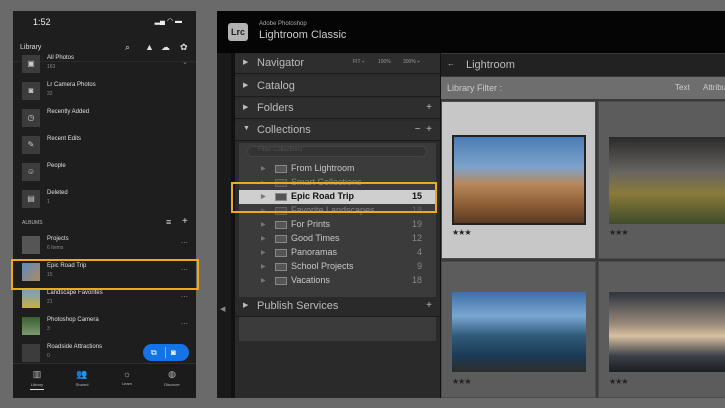 This screenshot has height=408, width=725. Describe the element at coordinates (337, 109) in the screenshot. I see `folders-section: ▶ Folders +` at that location.